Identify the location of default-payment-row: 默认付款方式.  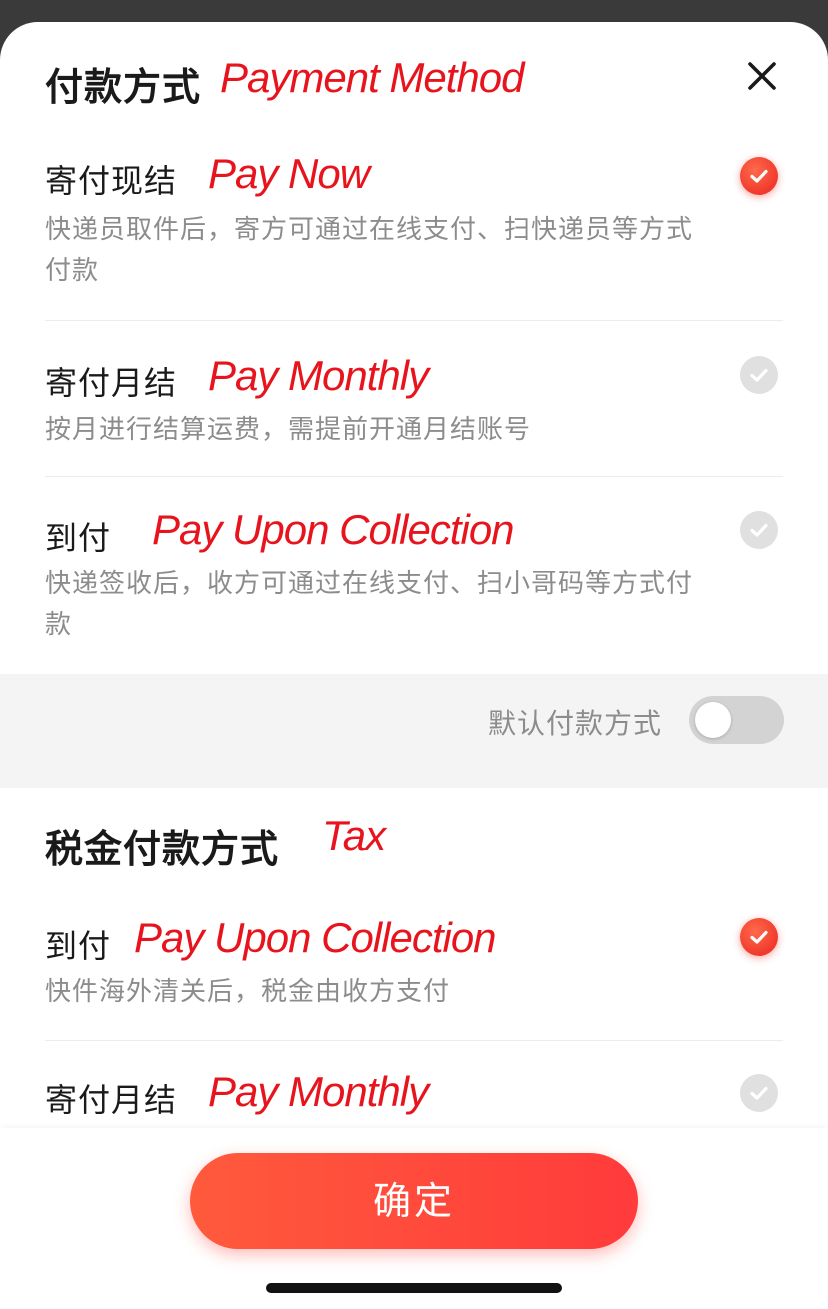
(414, 731).